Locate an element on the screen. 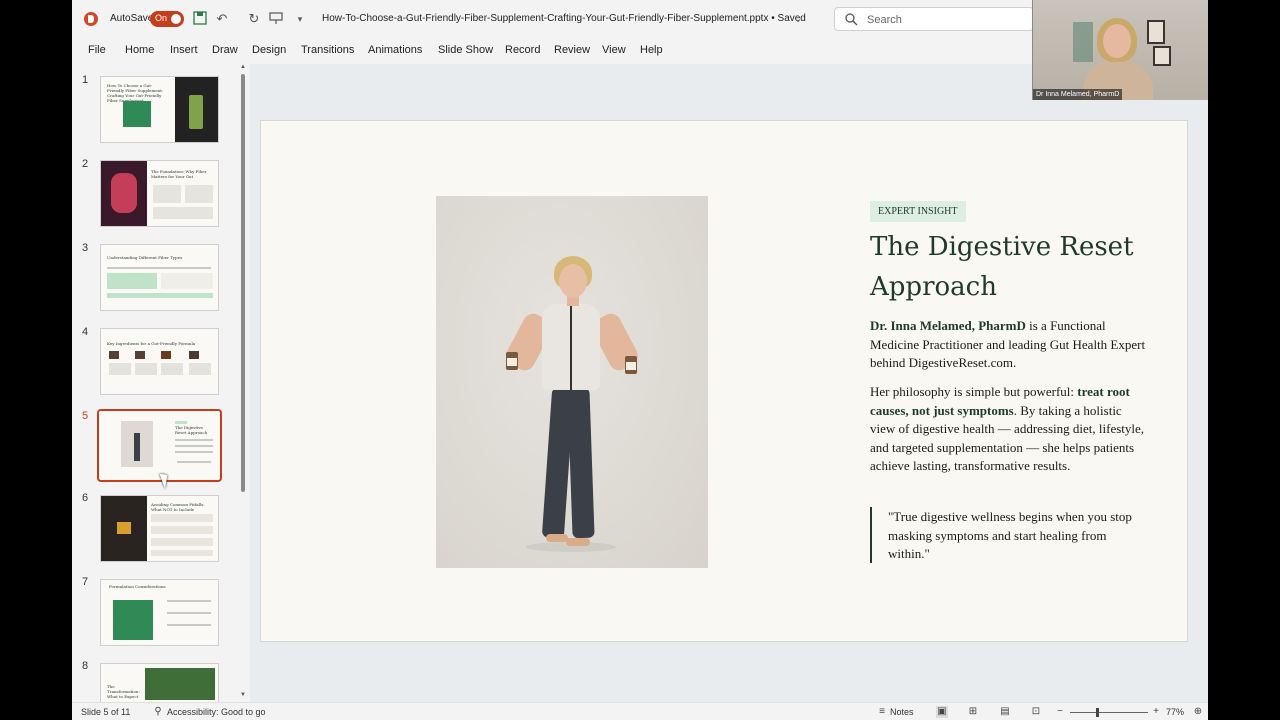  notes-icon: ≡ is located at coordinates (882, 712).